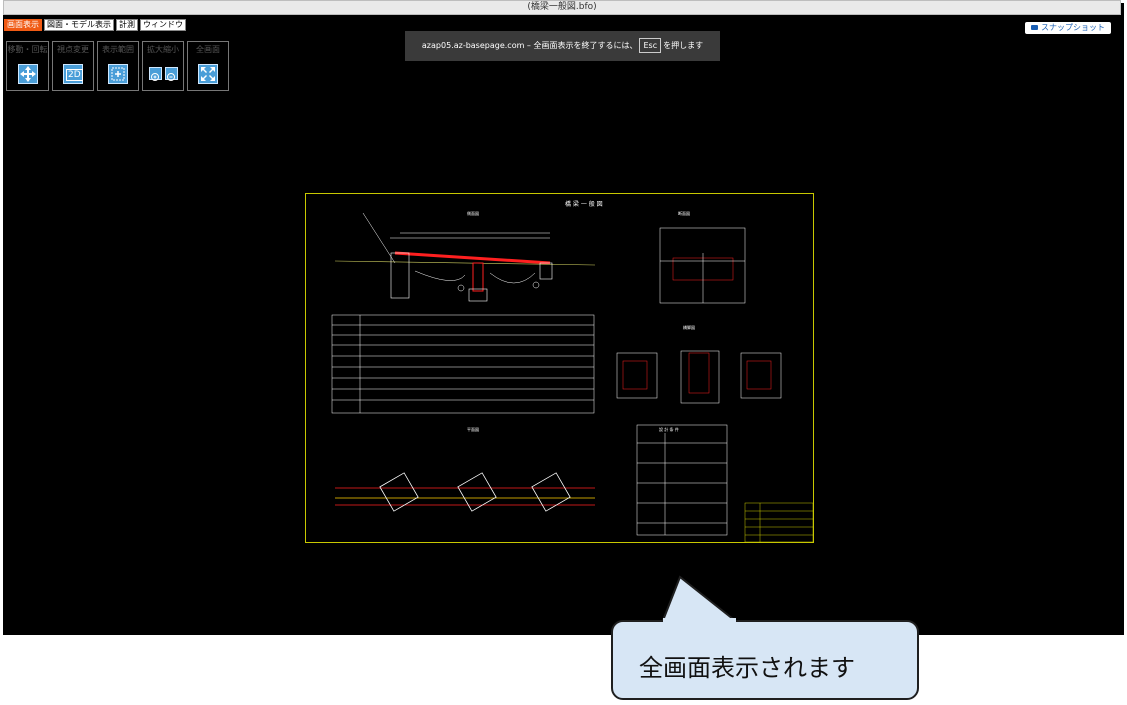  What do you see at coordinates (155, 77) in the screenshot?
I see `zoom-in-icon` at bounding box center [155, 77].